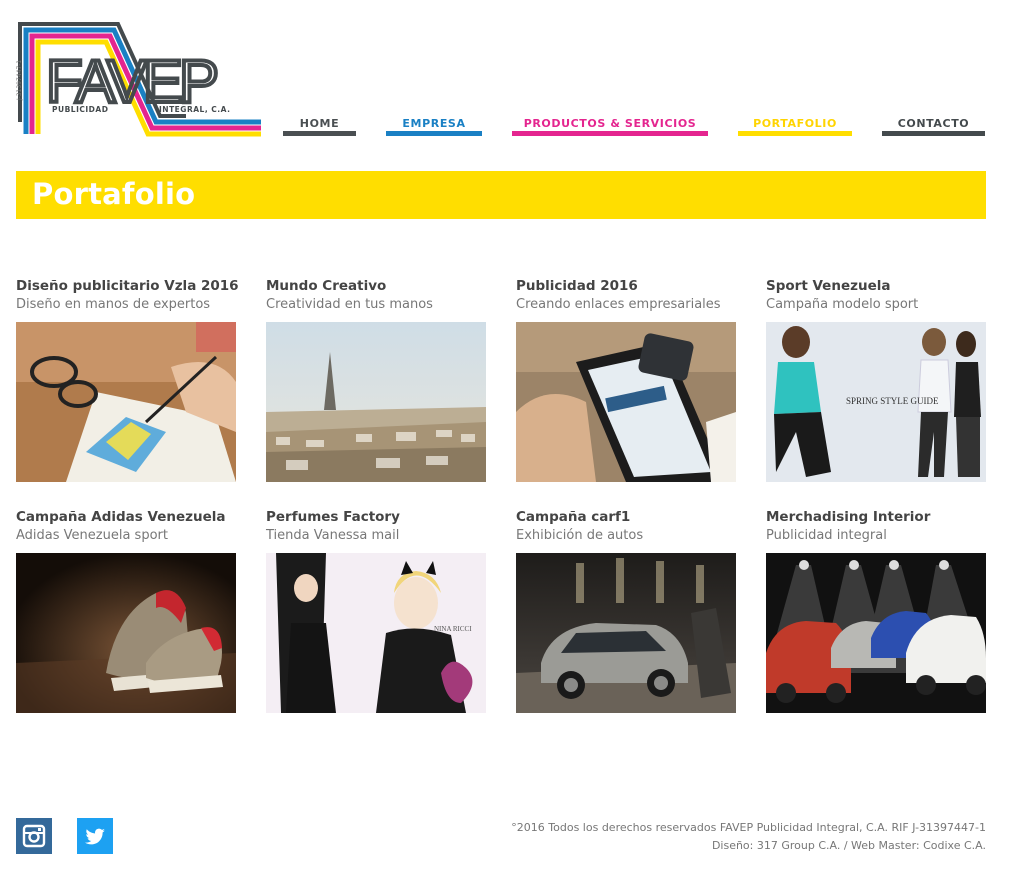 This screenshot has height=881, width=1010. Describe the element at coordinates (618, 304) in the screenshot. I see `portfolio-subtitle: Creando enlaces empresariales` at that location.